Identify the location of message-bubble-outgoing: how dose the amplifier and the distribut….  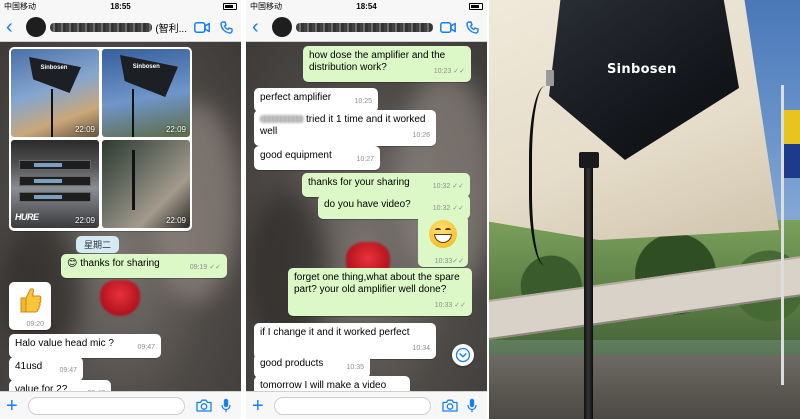
(387, 64).